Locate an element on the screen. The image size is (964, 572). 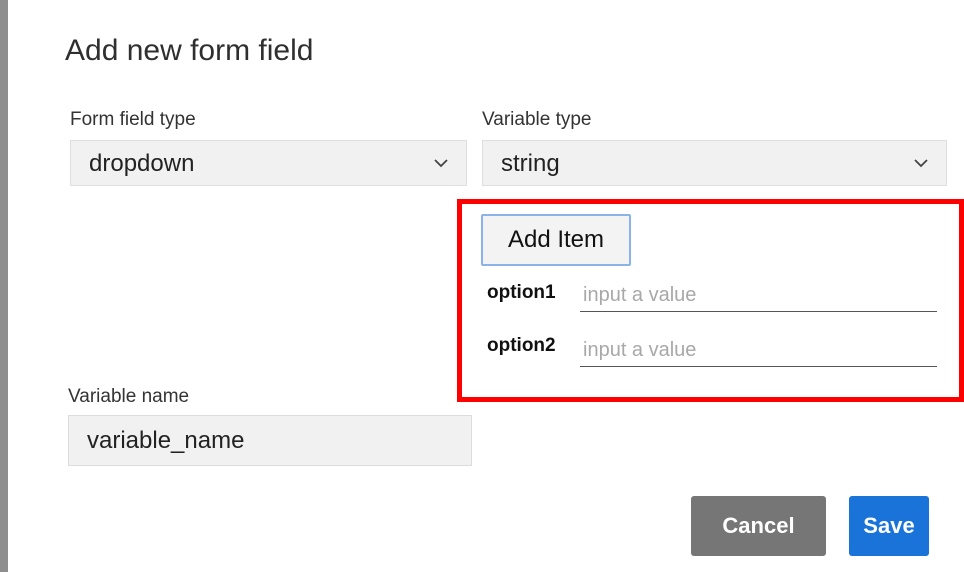
variable-type-value: string is located at coordinates (530, 163).